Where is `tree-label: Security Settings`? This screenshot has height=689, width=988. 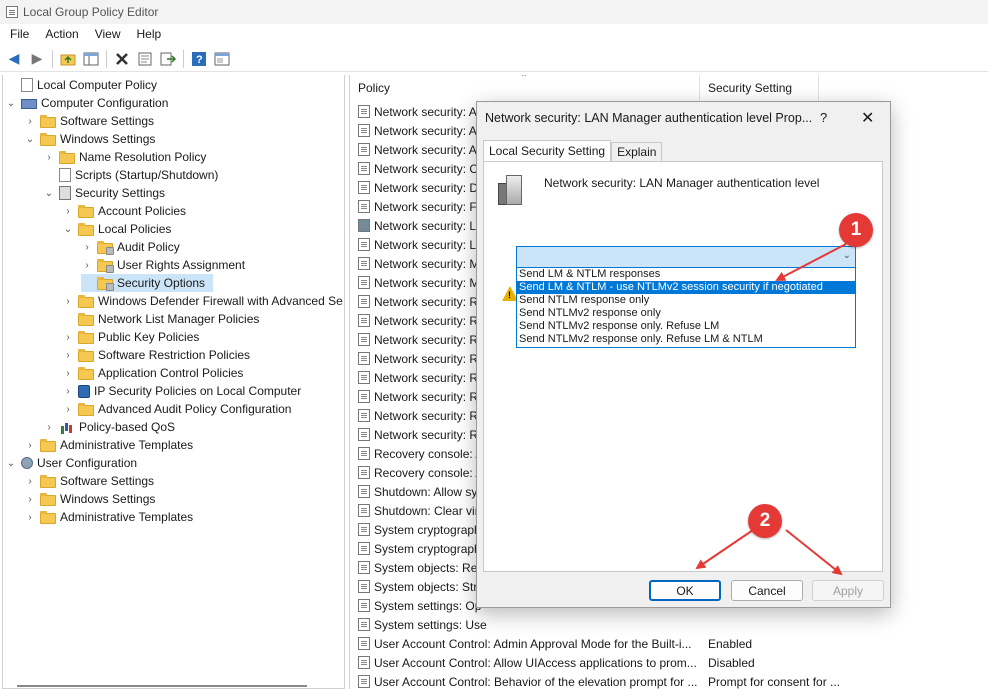
tree-label: Security Settings is located at coordinates (120, 193).